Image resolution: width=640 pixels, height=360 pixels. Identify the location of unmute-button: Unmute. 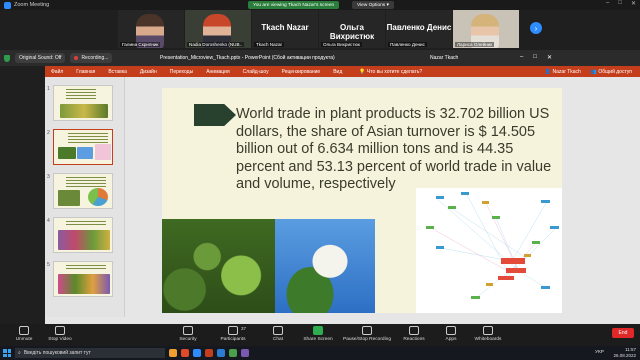
(24, 334).